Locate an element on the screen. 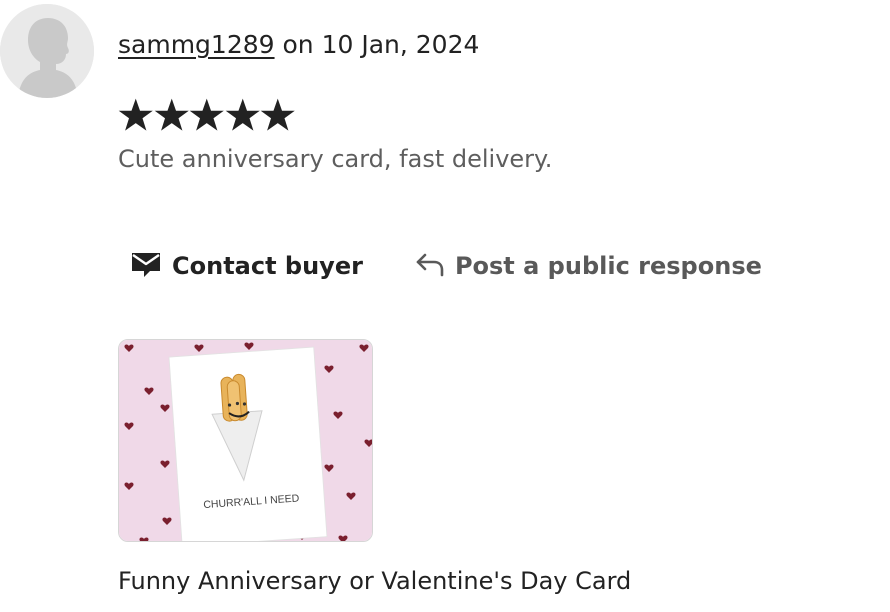 Image resolution: width=890 pixels, height=612 pixels. review-meta: sammg1289 on 10 Jan, 2024 is located at coordinates (298, 45).